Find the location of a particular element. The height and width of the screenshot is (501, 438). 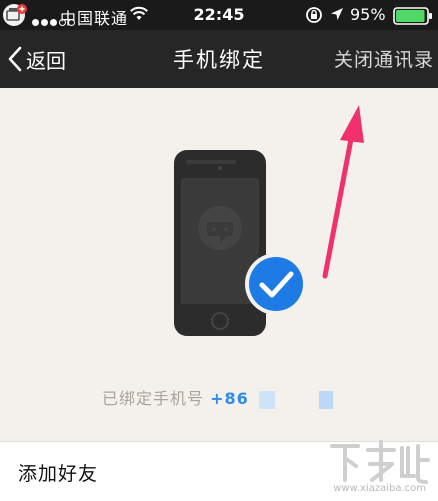

battery-percentage: 95% is located at coordinates (368, 14).